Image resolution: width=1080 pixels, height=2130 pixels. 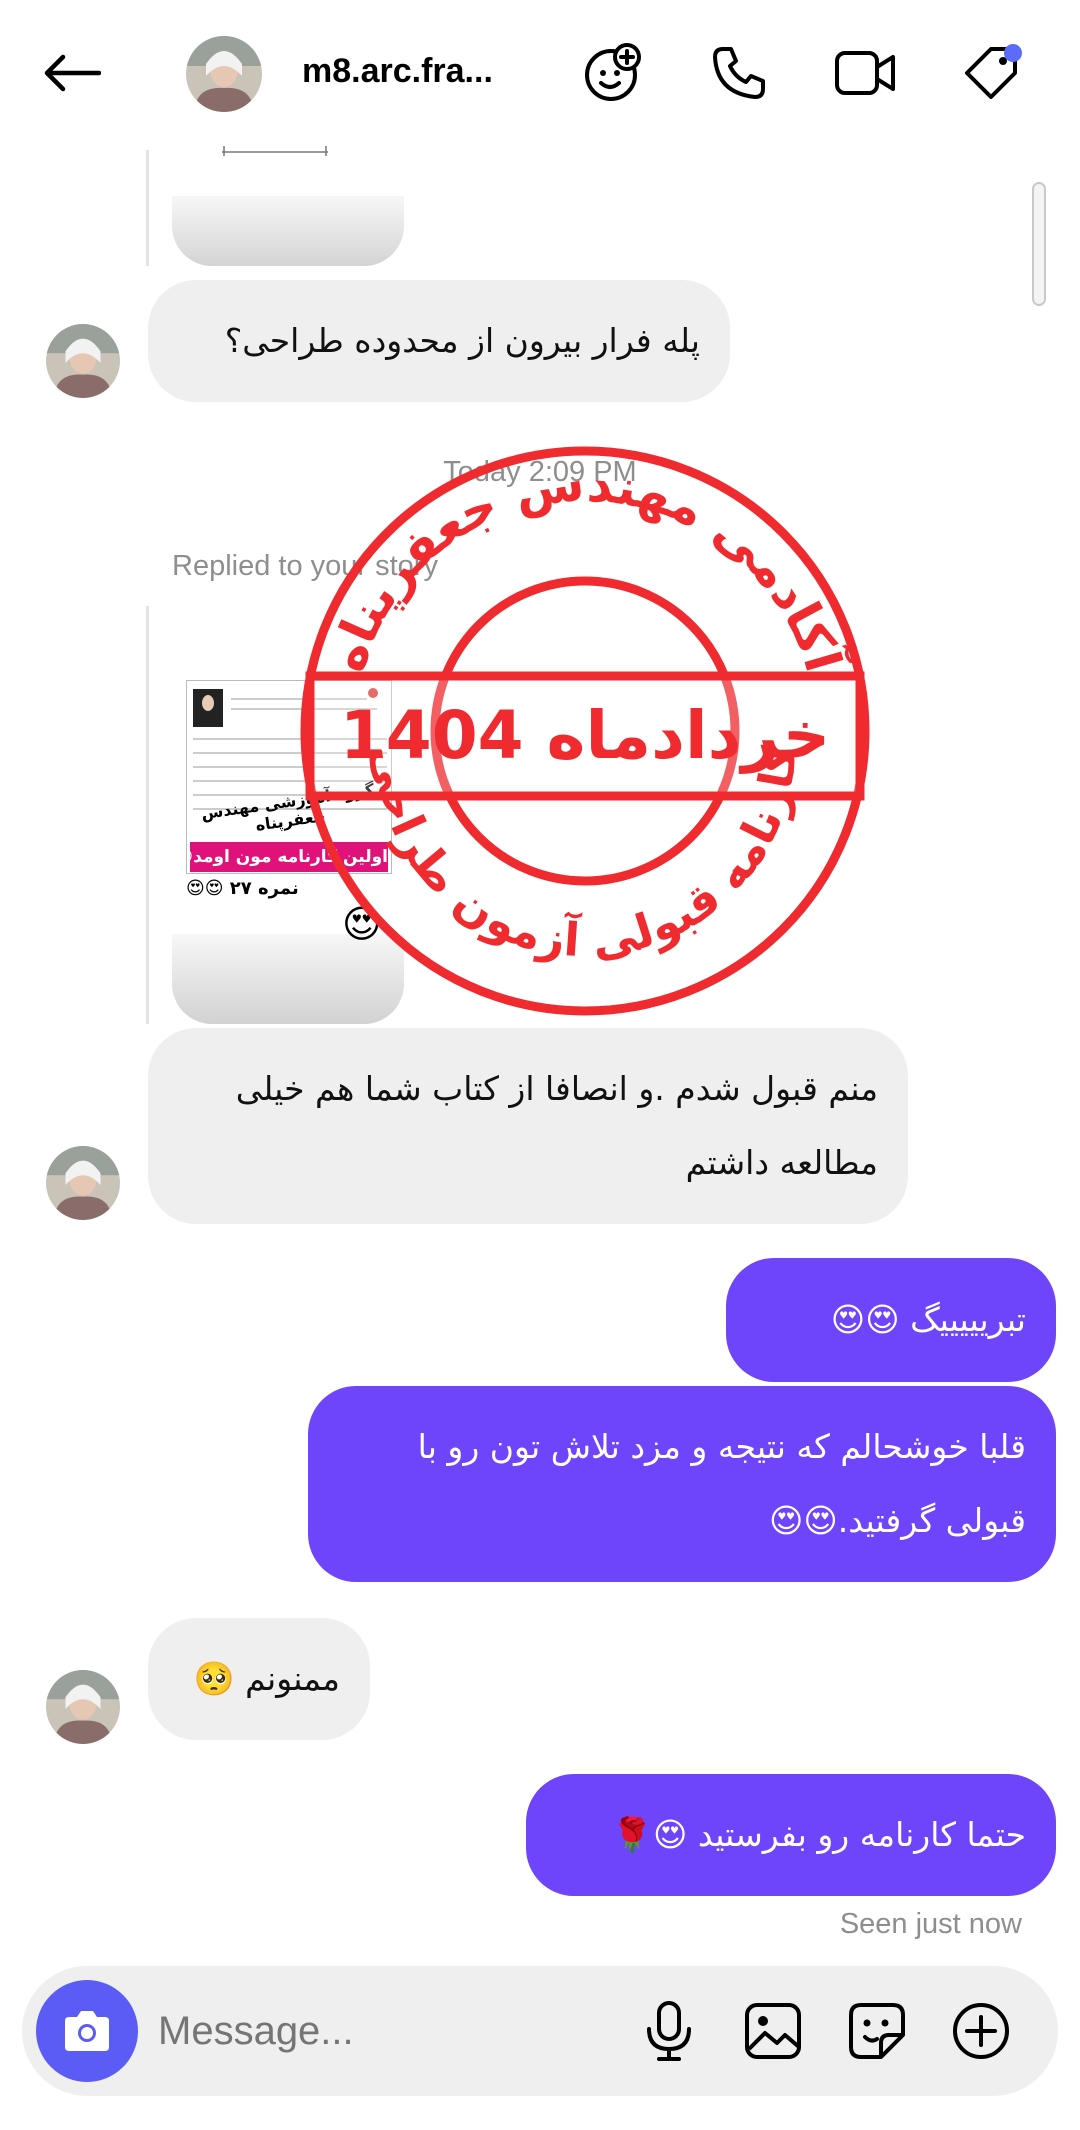 I want to click on back-arrow-icon, so click(x=71, y=73).